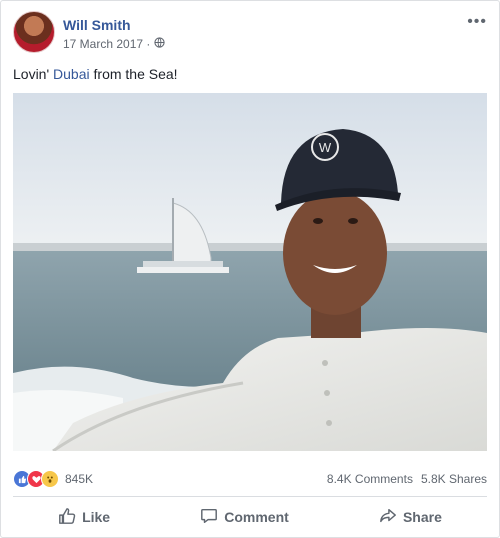 Image resolution: width=500 pixels, height=538 pixels. What do you see at coordinates (454, 479) in the screenshot?
I see `shares-count: 5.8K Shares` at bounding box center [454, 479].